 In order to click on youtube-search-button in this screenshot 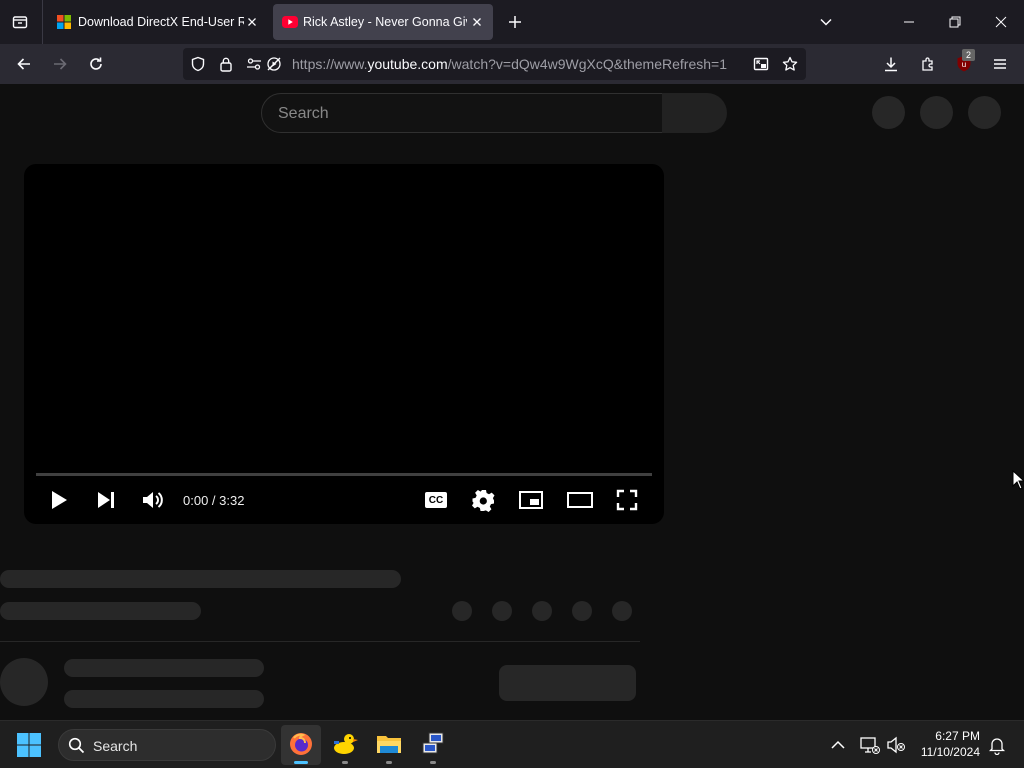, I will do `click(694, 113)`.